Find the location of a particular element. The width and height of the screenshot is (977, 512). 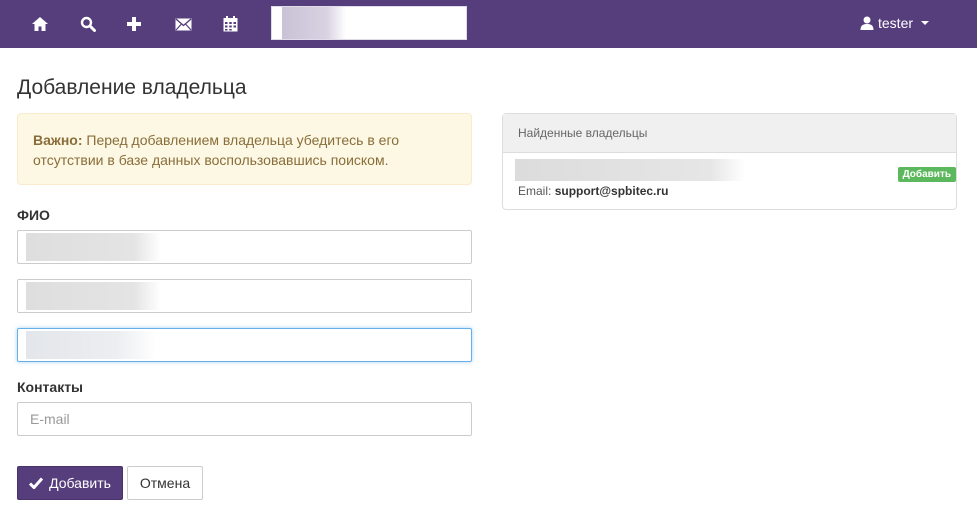

navbar-search-field is located at coordinates (369, 23).